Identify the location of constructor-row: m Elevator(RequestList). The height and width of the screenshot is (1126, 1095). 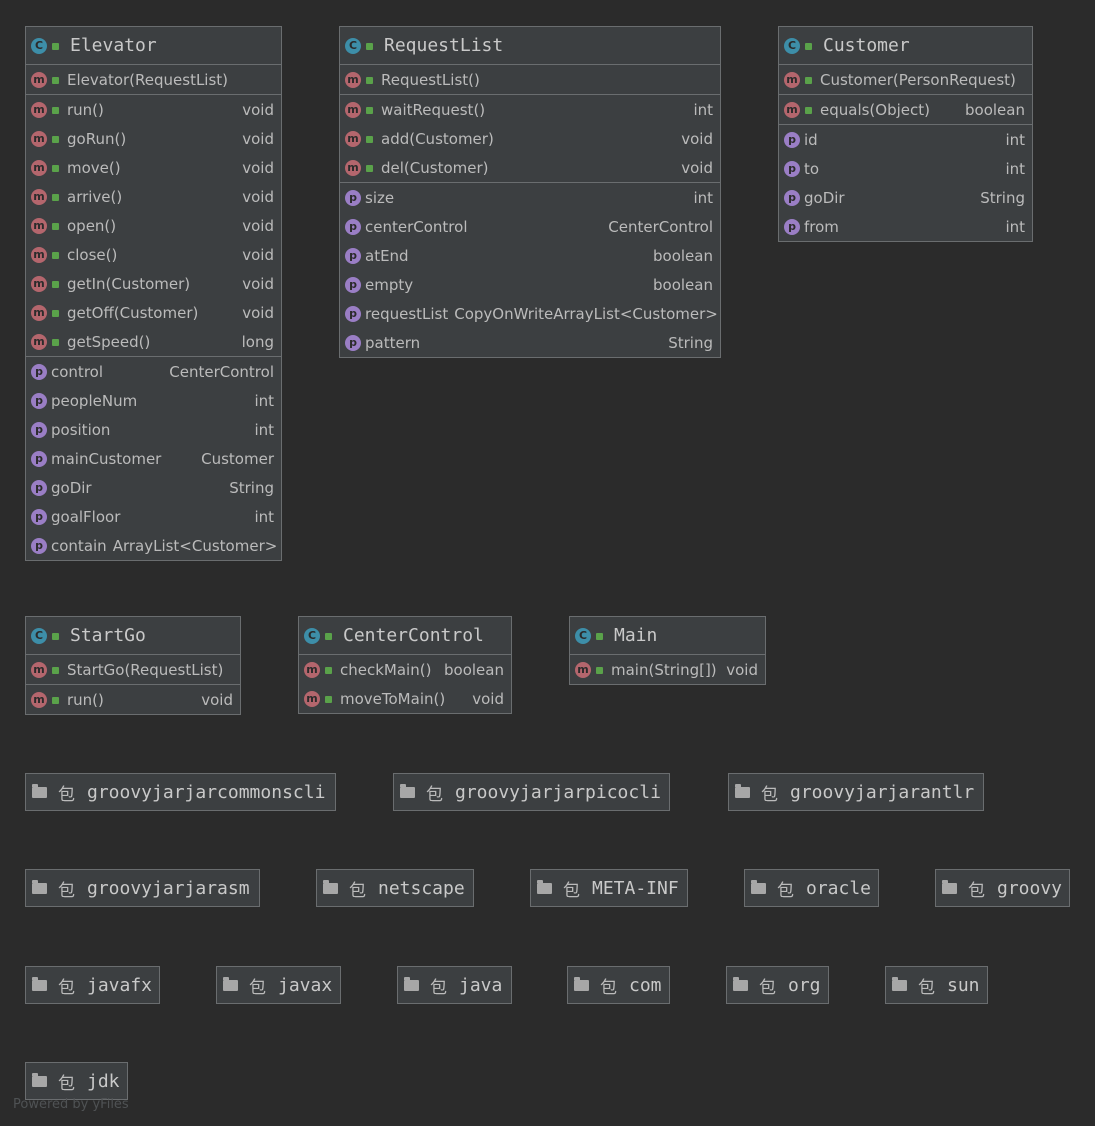
(153, 79).